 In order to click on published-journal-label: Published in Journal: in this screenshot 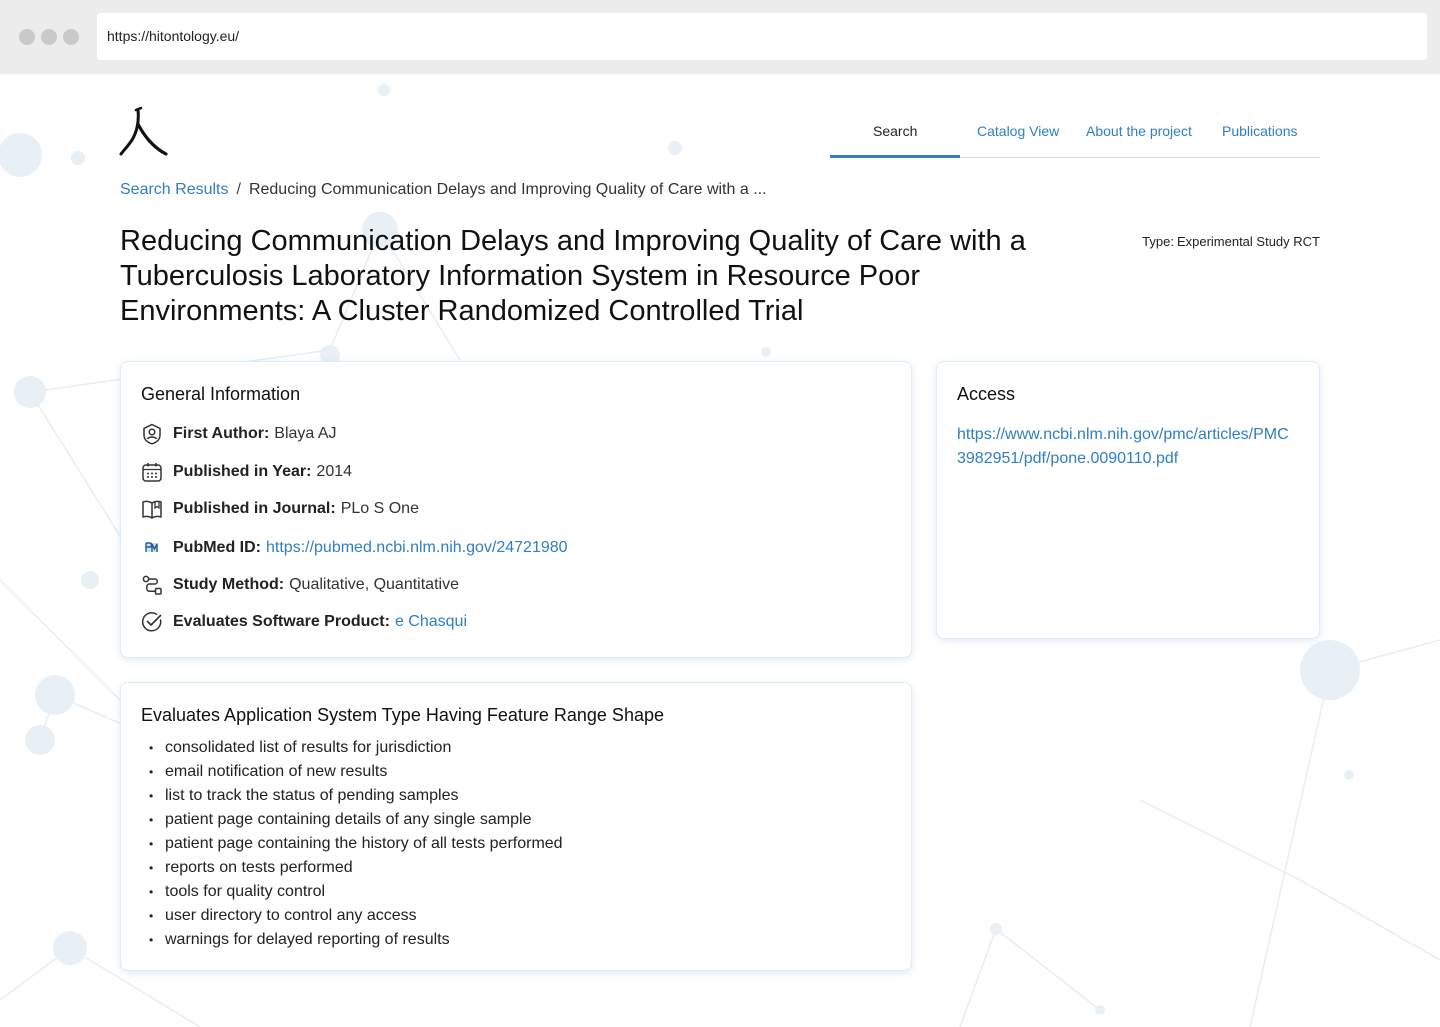, I will do `click(254, 508)`.